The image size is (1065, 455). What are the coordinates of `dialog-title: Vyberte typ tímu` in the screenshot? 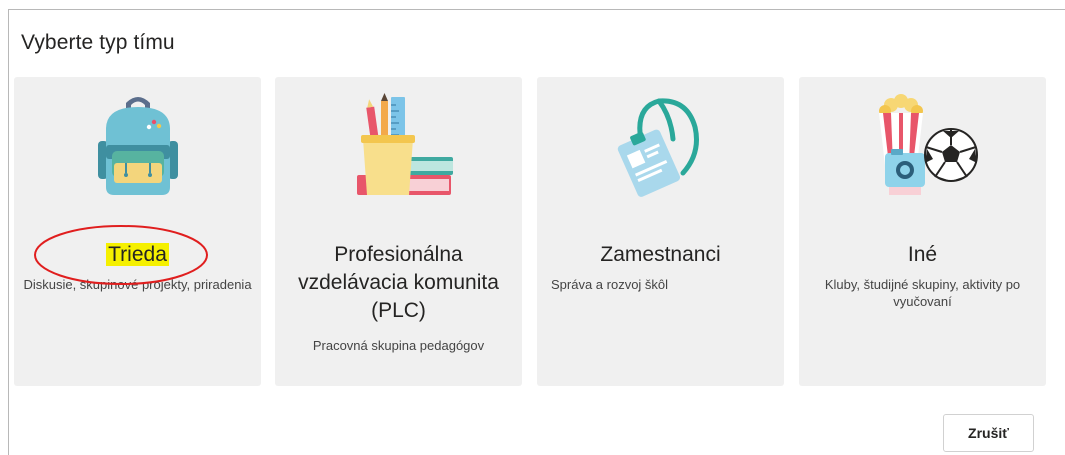 It's located at (98, 42).